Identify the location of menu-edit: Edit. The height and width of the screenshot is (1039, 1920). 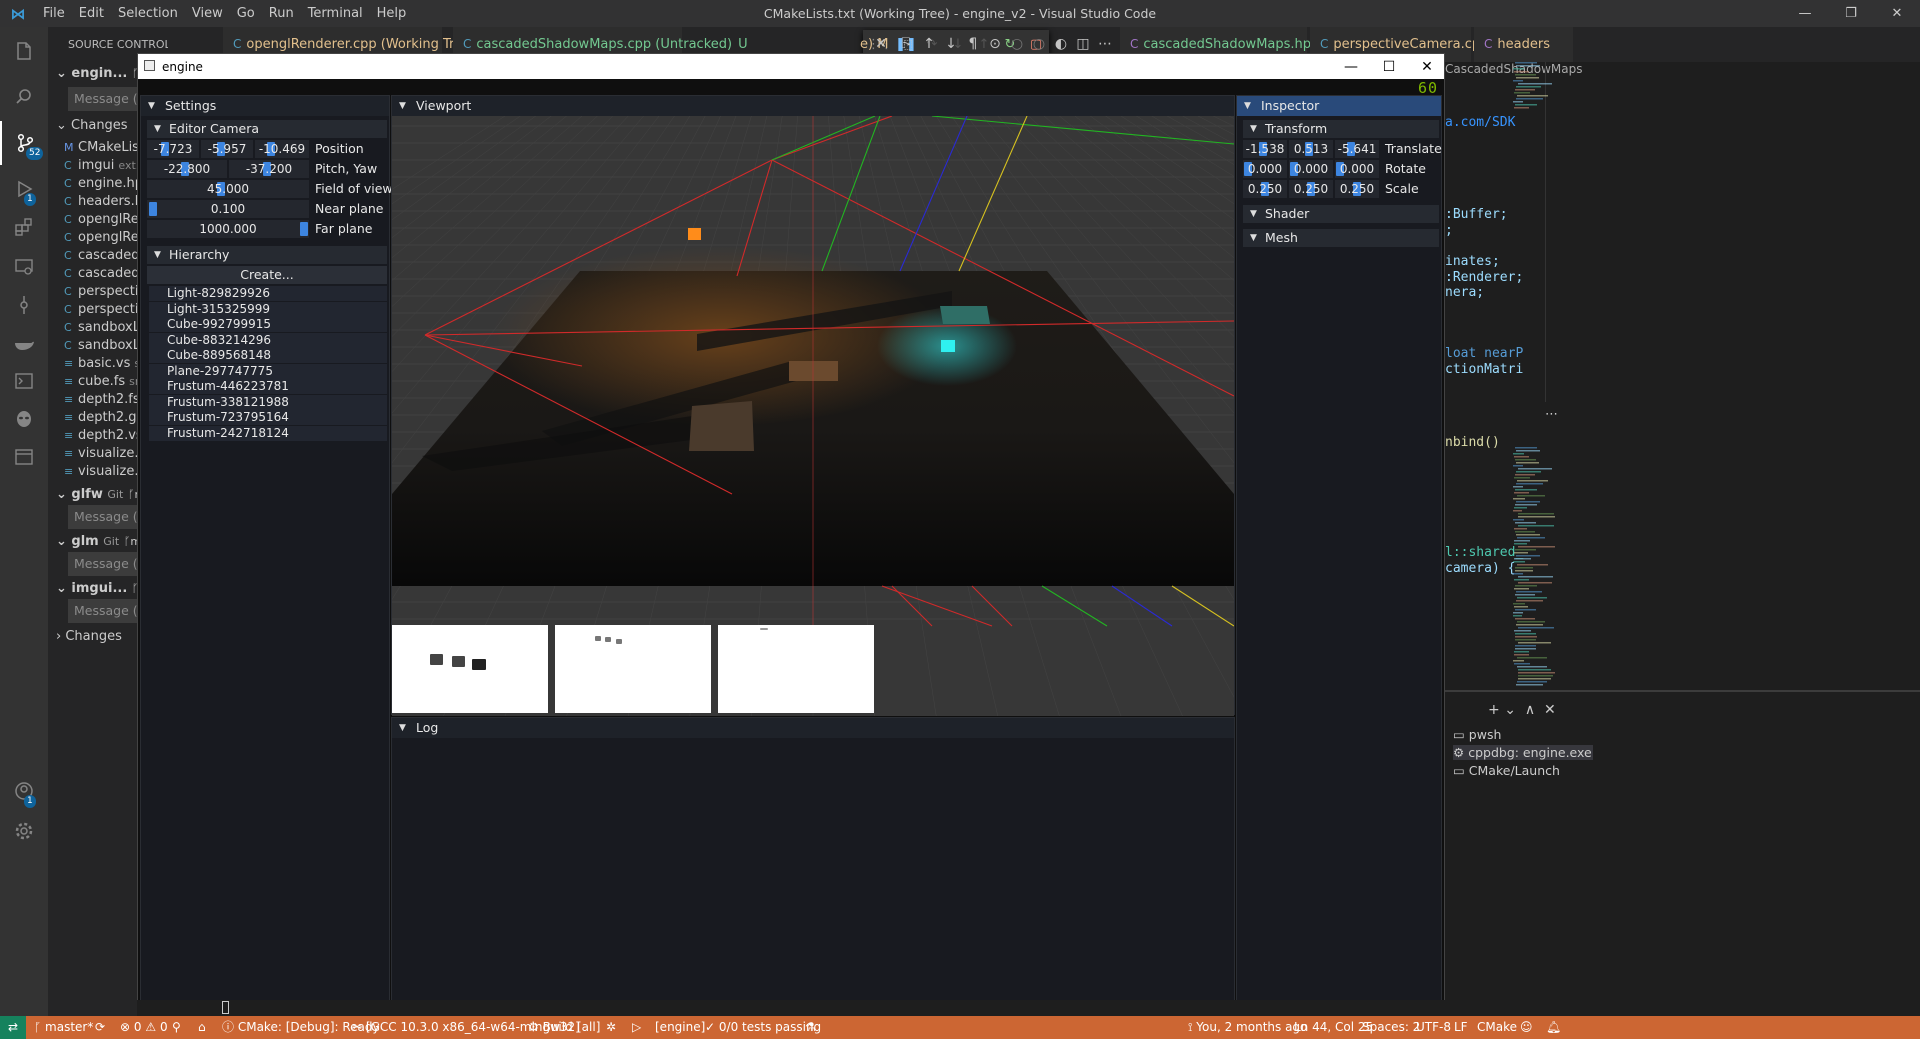
(91, 13).